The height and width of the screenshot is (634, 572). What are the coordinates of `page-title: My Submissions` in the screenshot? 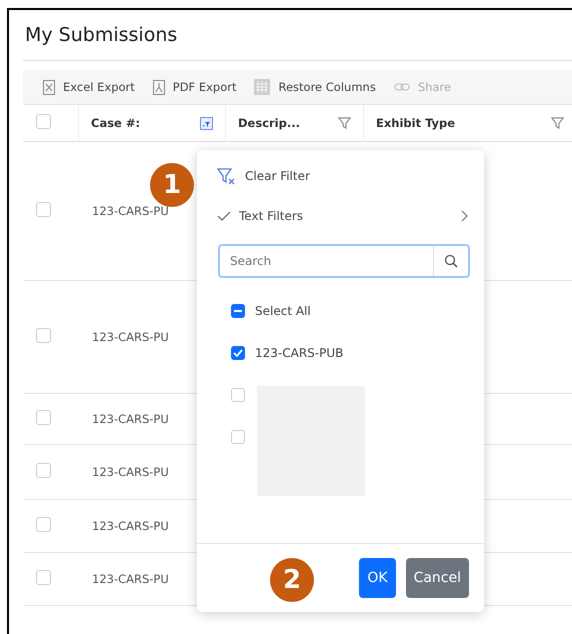 It's located at (101, 35).